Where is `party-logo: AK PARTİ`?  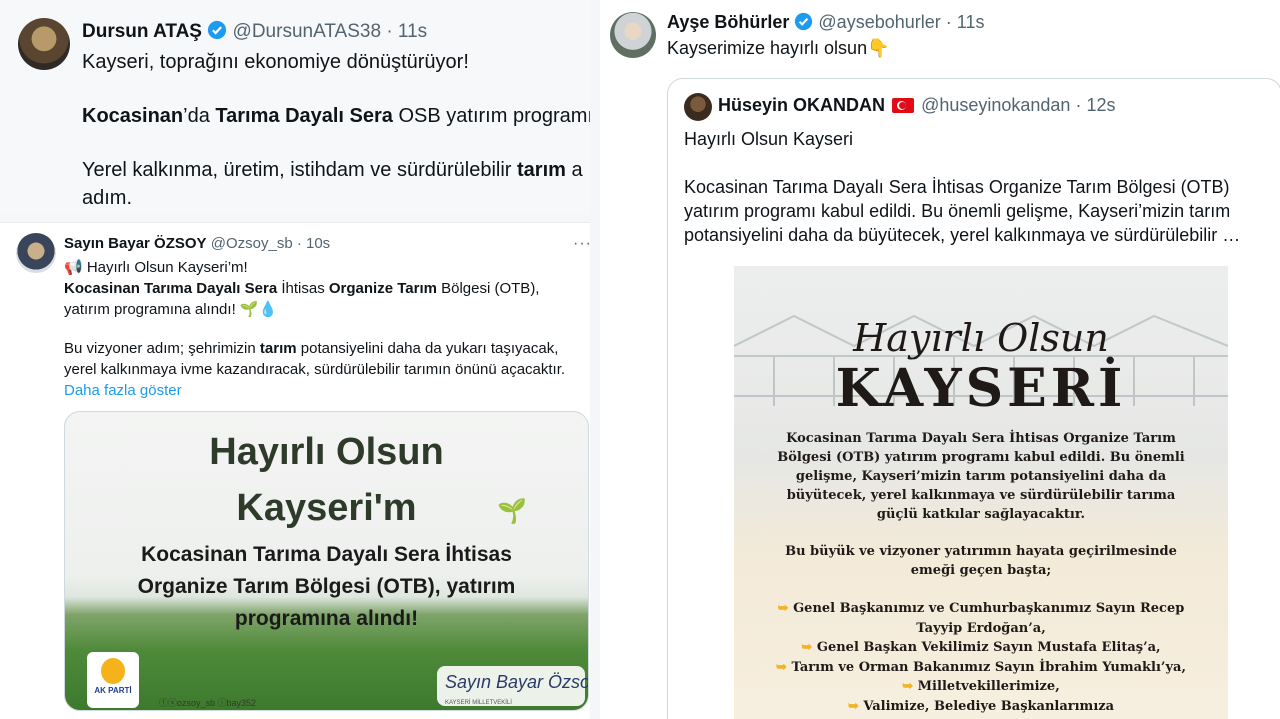
party-logo: AK PARTİ is located at coordinates (113, 680).